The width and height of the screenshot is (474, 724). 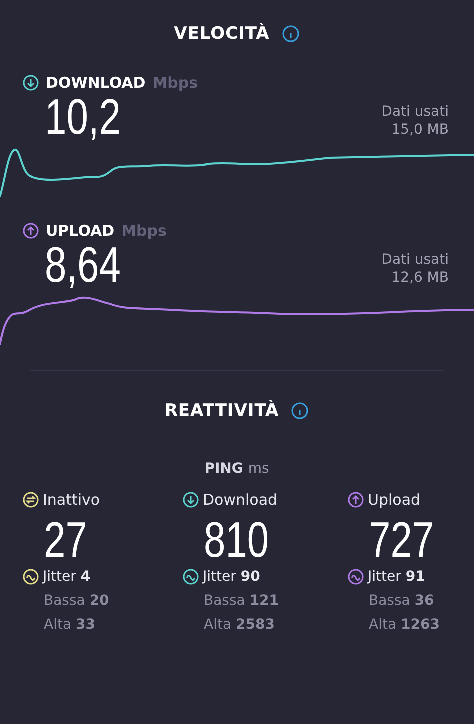 I want to click on speed-value: 10,2, so click(x=83, y=117).